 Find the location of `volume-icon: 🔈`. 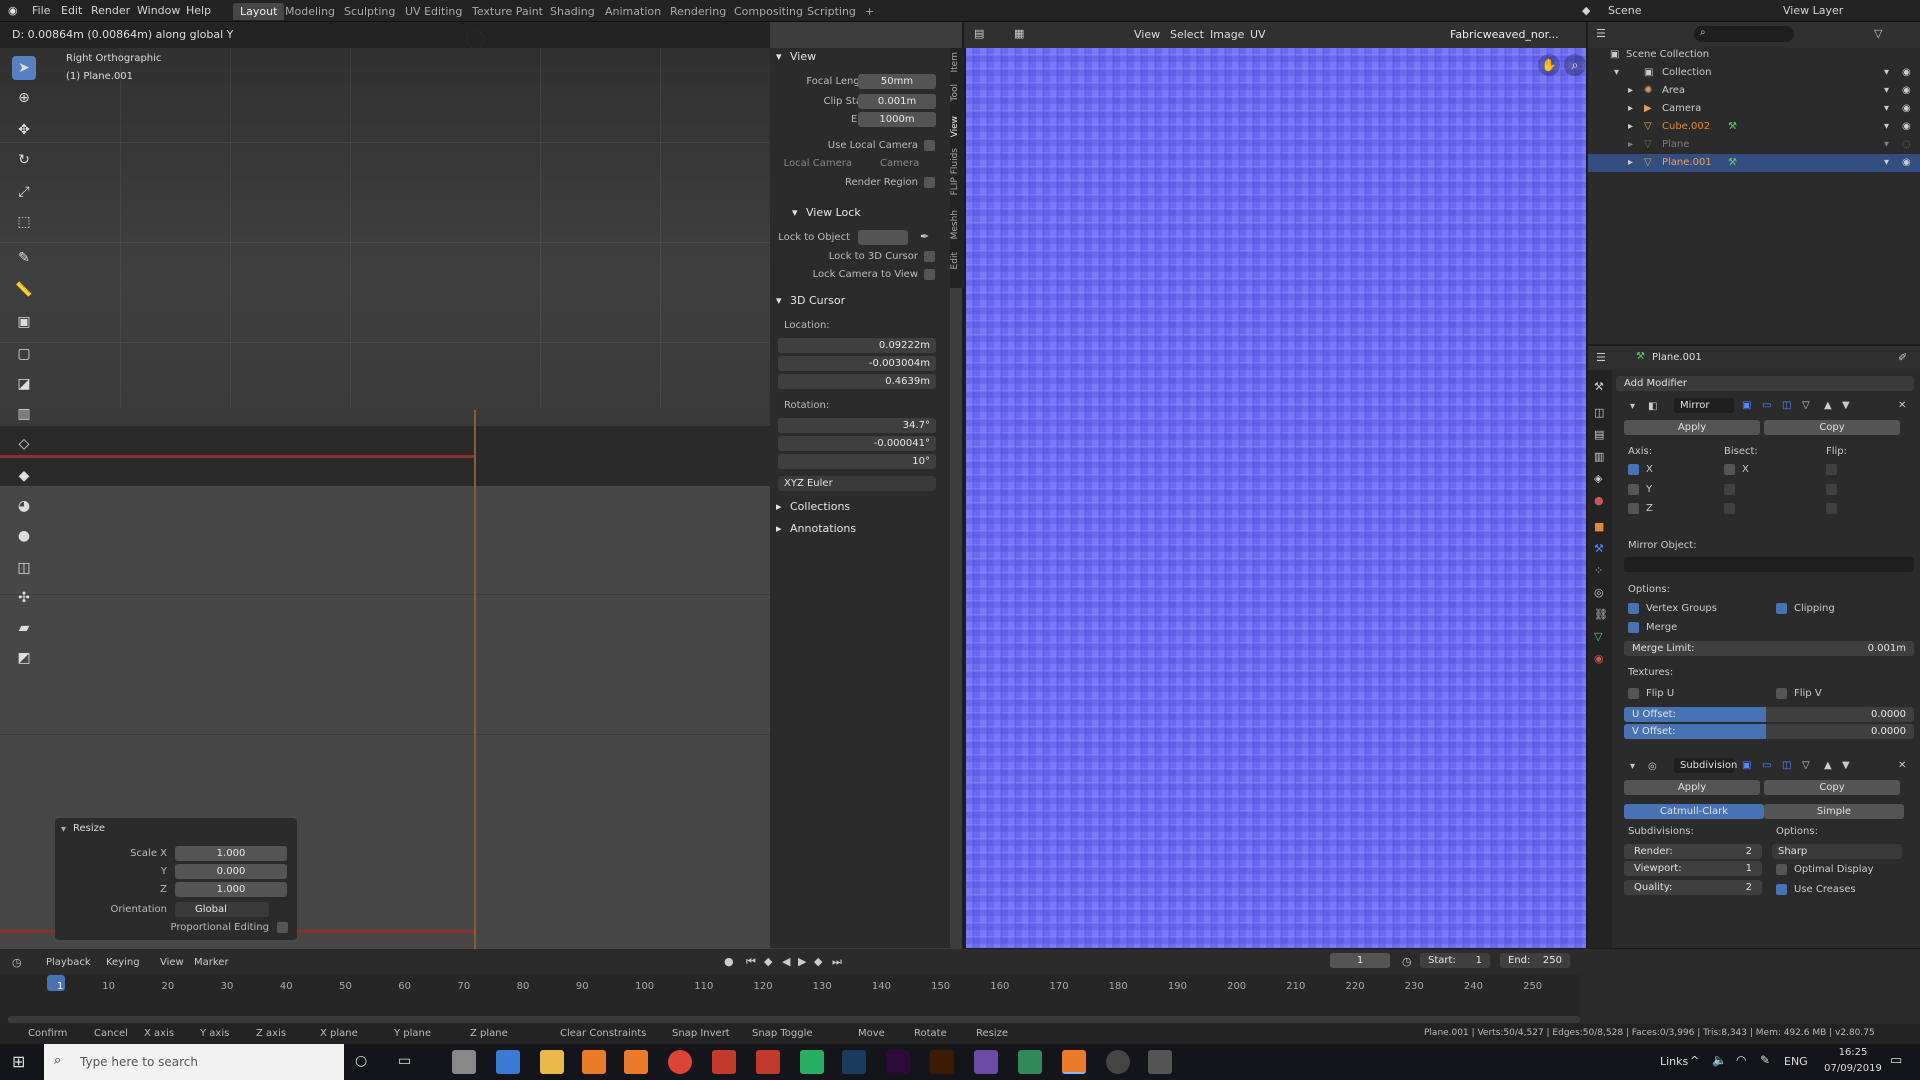

volume-icon: 🔈 is located at coordinates (1719, 1060).